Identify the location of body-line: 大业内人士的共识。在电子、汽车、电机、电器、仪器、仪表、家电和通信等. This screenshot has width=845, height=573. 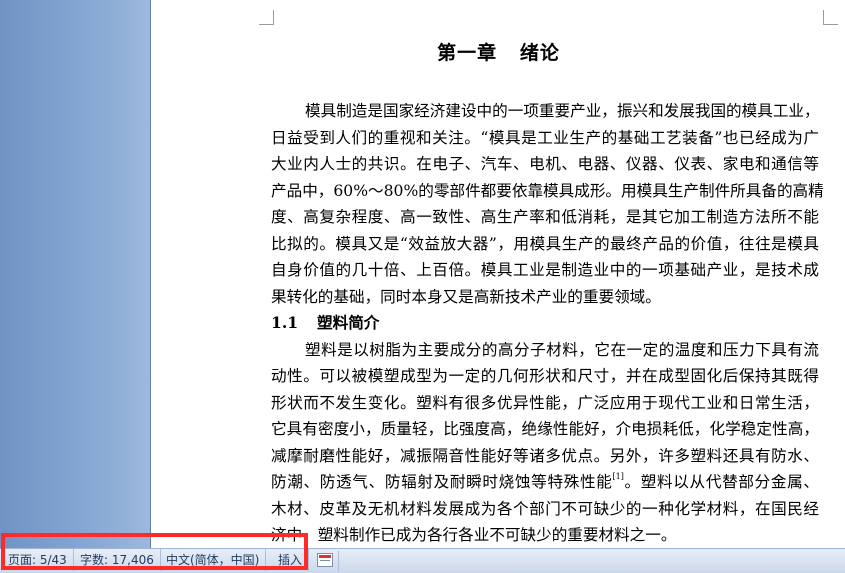
(545, 164).